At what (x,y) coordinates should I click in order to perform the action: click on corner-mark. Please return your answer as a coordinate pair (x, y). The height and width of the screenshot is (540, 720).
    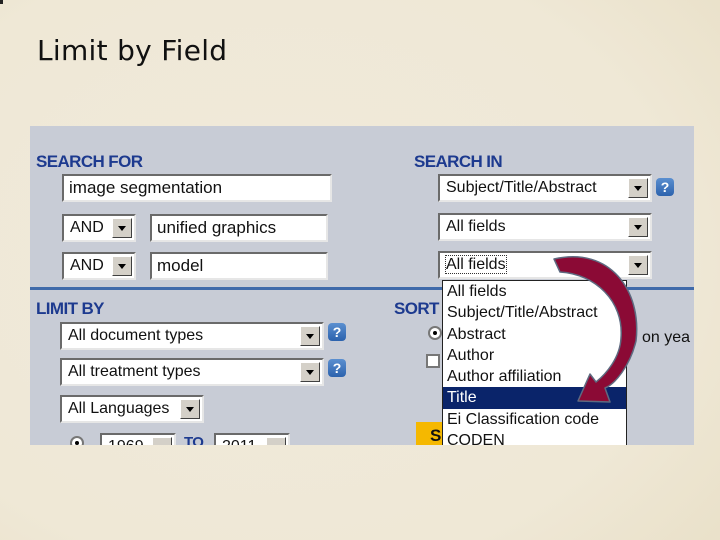
    Looking at the image, I should click on (1, 2).